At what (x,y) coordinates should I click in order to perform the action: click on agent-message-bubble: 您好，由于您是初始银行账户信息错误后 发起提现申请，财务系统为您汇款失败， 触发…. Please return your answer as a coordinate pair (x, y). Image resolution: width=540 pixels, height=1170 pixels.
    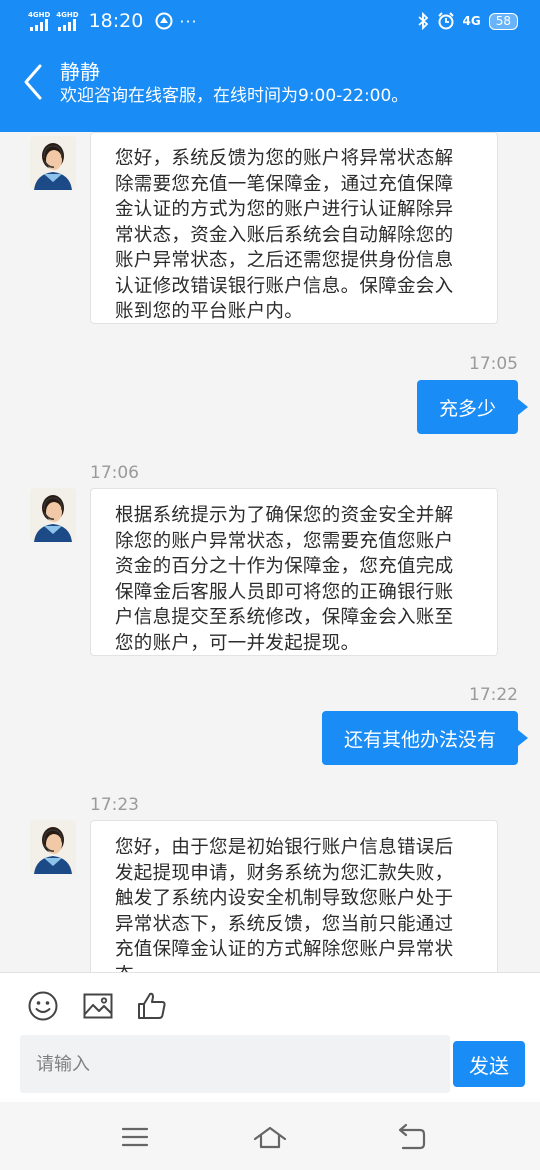
    Looking at the image, I should click on (294, 896).